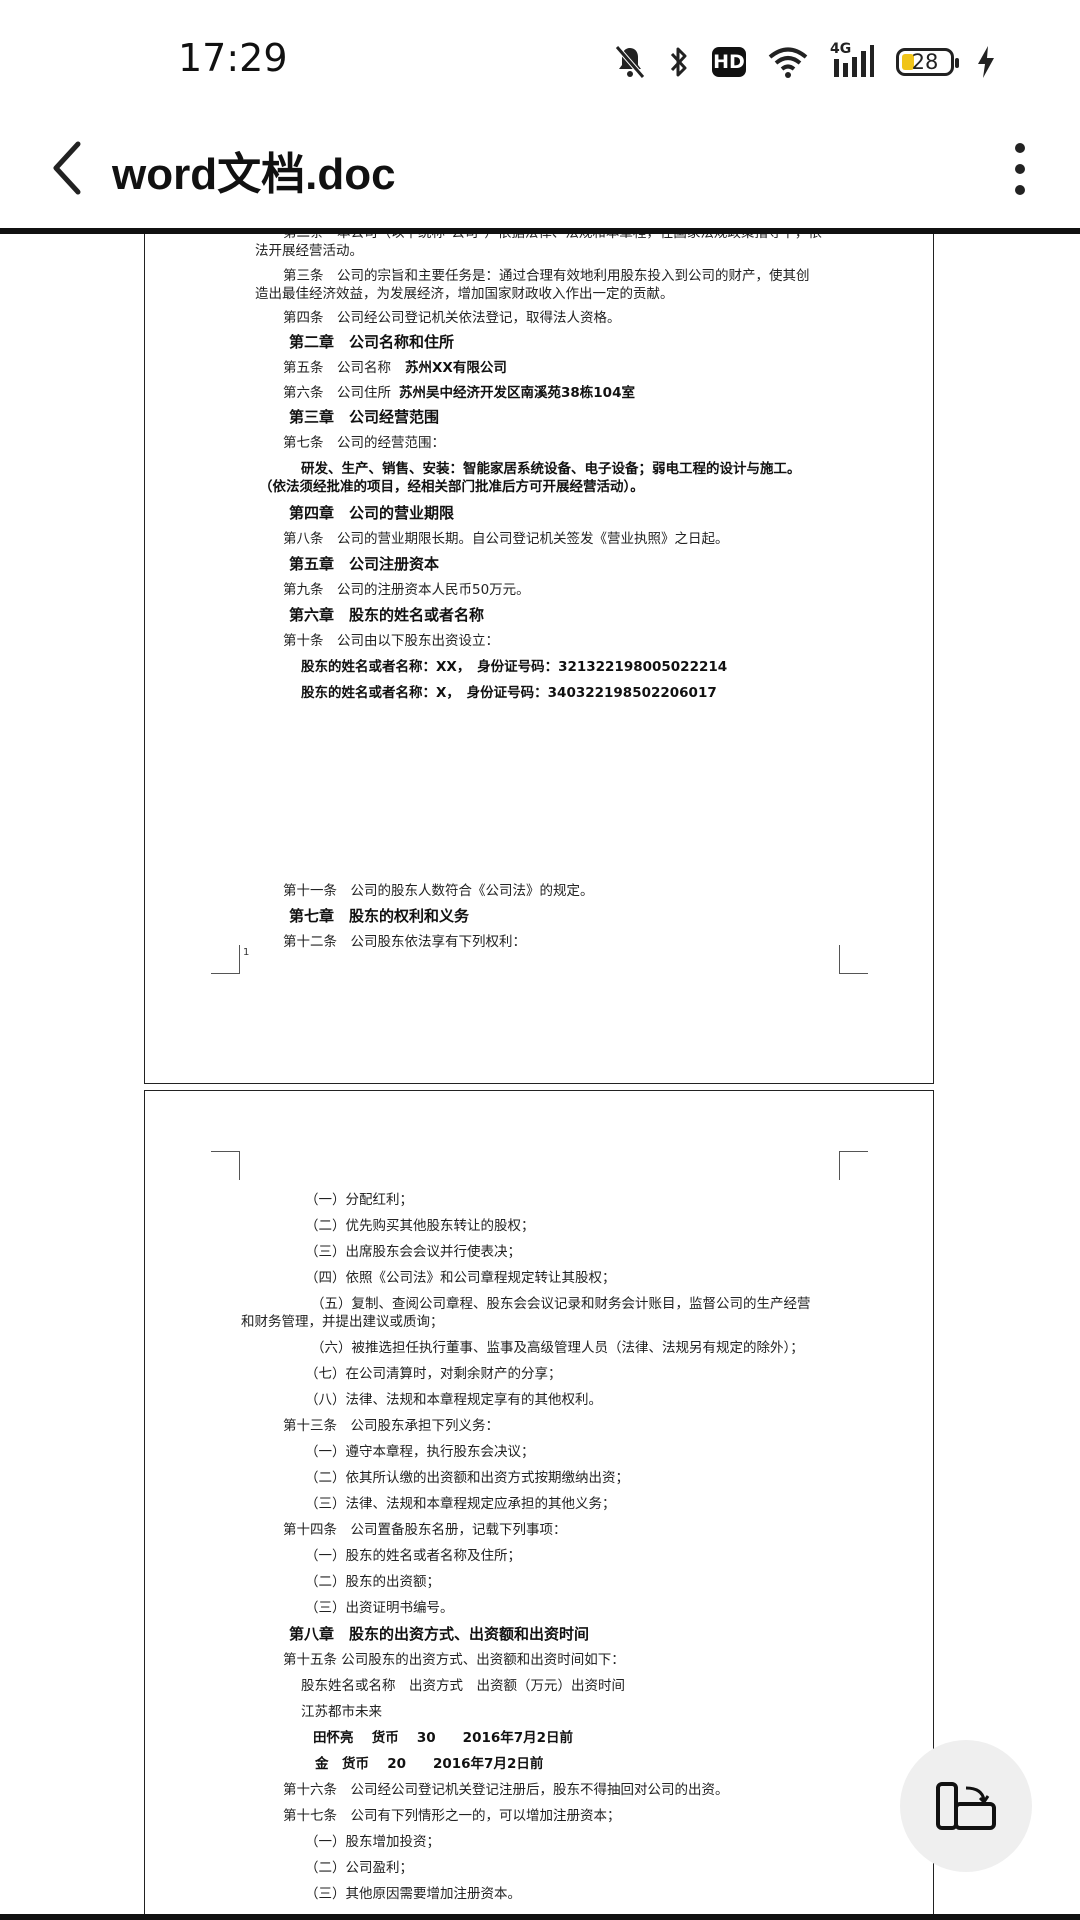  Describe the element at coordinates (561, 1304) in the screenshot. I see `doc-line: （五）复制、查阅公司章程、股东会会议记录和财务会计账目，监督公司的生产经营` at that location.